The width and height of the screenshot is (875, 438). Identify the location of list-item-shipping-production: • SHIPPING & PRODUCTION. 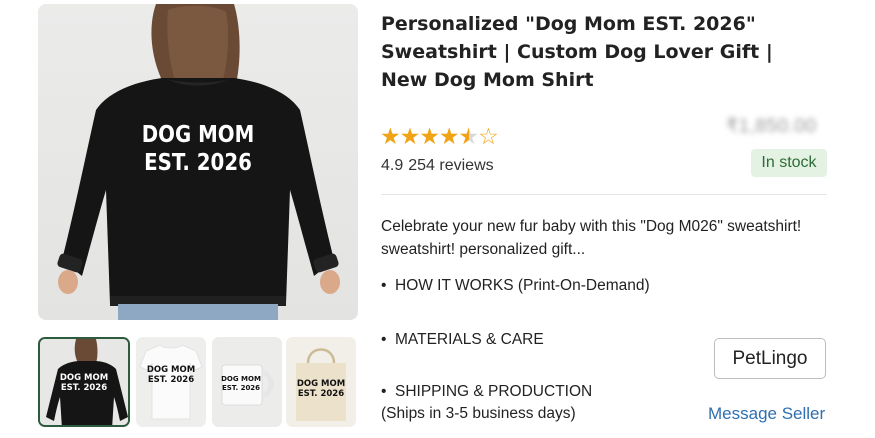
(486, 392).